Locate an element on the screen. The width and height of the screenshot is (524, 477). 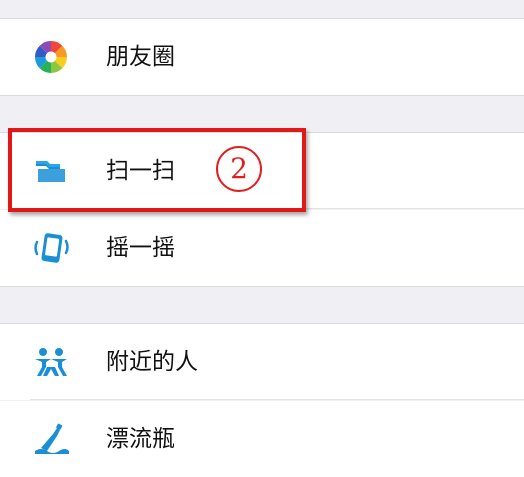
people-nearby-icon is located at coordinates (51, 362).